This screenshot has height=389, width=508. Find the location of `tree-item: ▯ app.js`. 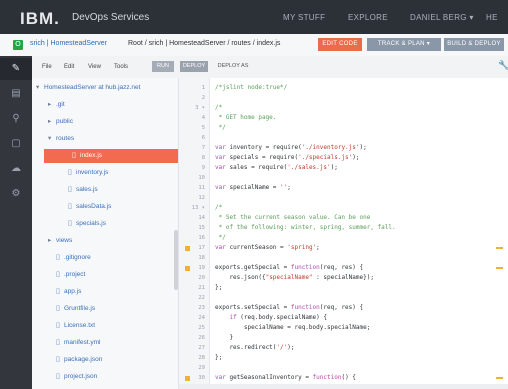

tree-item: ▯ app.js is located at coordinates (105, 292).